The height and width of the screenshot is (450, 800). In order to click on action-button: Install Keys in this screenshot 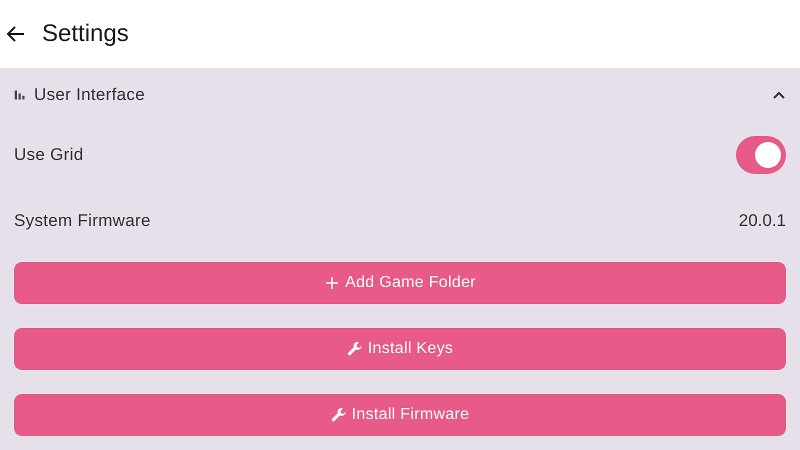, I will do `click(400, 349)`.